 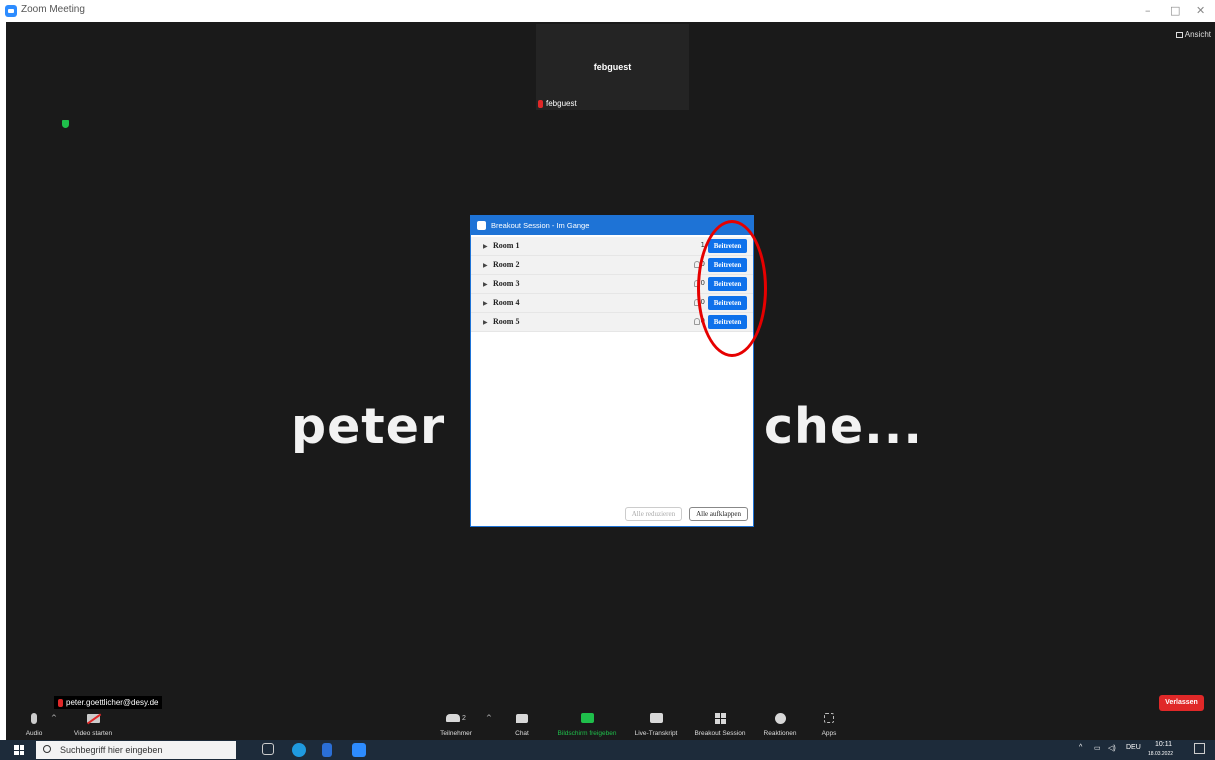 What do you see at coordinates (1133, 747) in the screenshot?
I see `input-language: DEU` at bounding box center [1133, 747].